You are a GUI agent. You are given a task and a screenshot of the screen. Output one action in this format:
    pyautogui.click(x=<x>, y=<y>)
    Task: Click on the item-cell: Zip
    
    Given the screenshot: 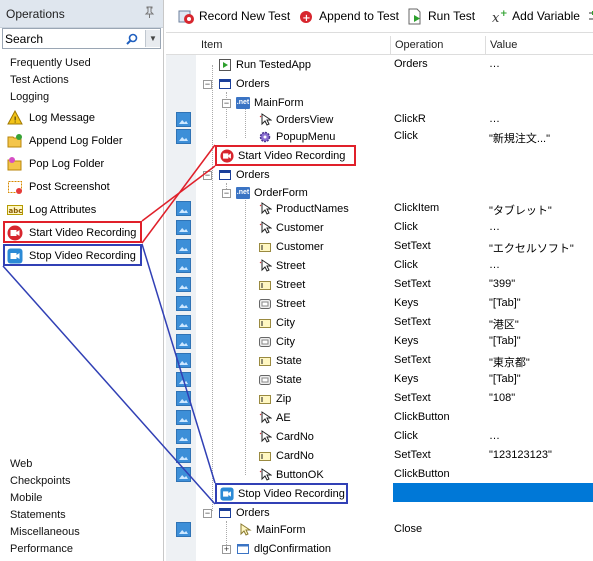 What is the action you would take?
    pyautogui.click(x=274, y=398)
    